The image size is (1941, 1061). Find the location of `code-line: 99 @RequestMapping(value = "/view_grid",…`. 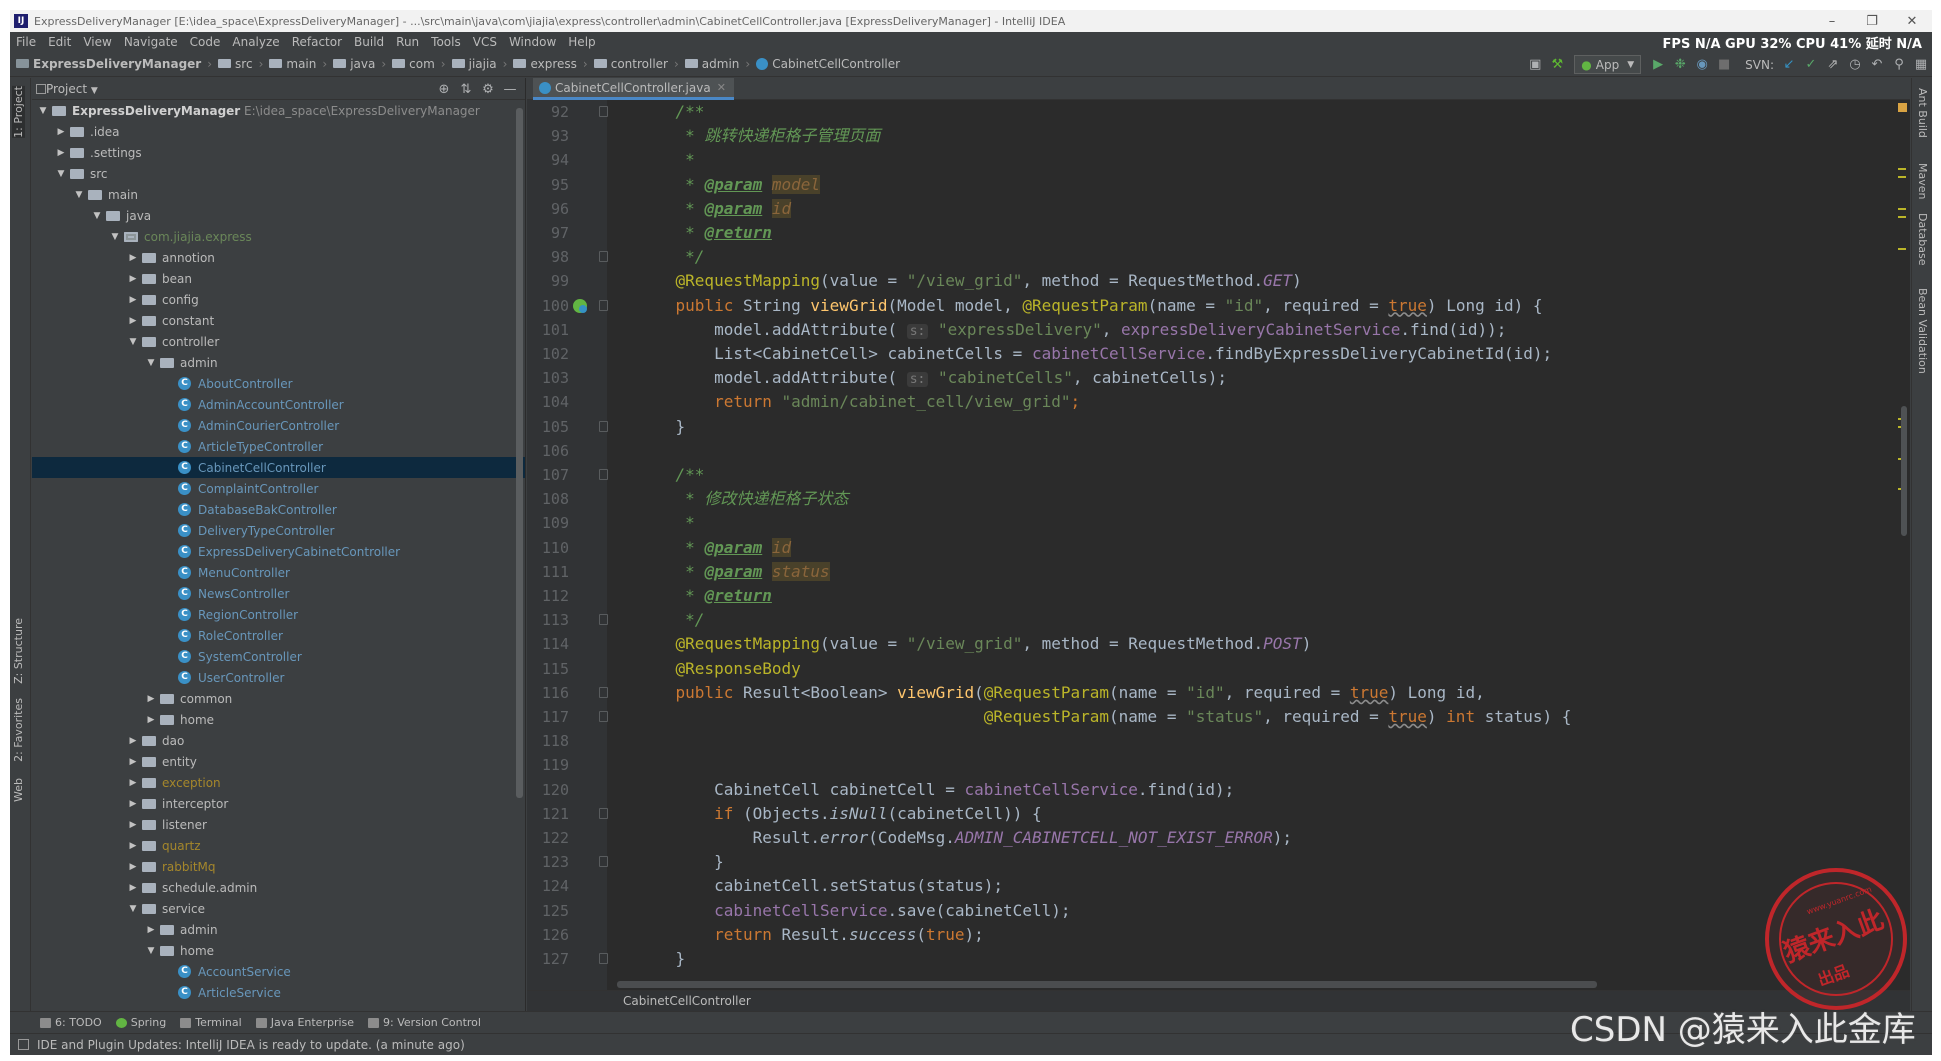

code-line: 99 @RequestMapping(value = "/view_grid",… is located at coordinates (1218, 281).